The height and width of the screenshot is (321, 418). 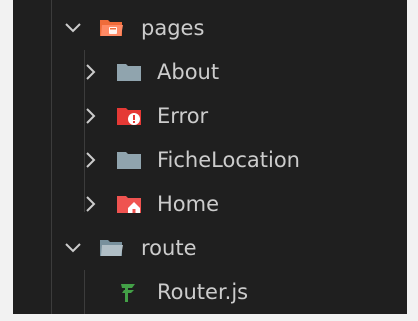 What do you see at coordinates (183, 115) in the screenshot?
I see `tree-item-label: Error` at bounding box center [183, 115].